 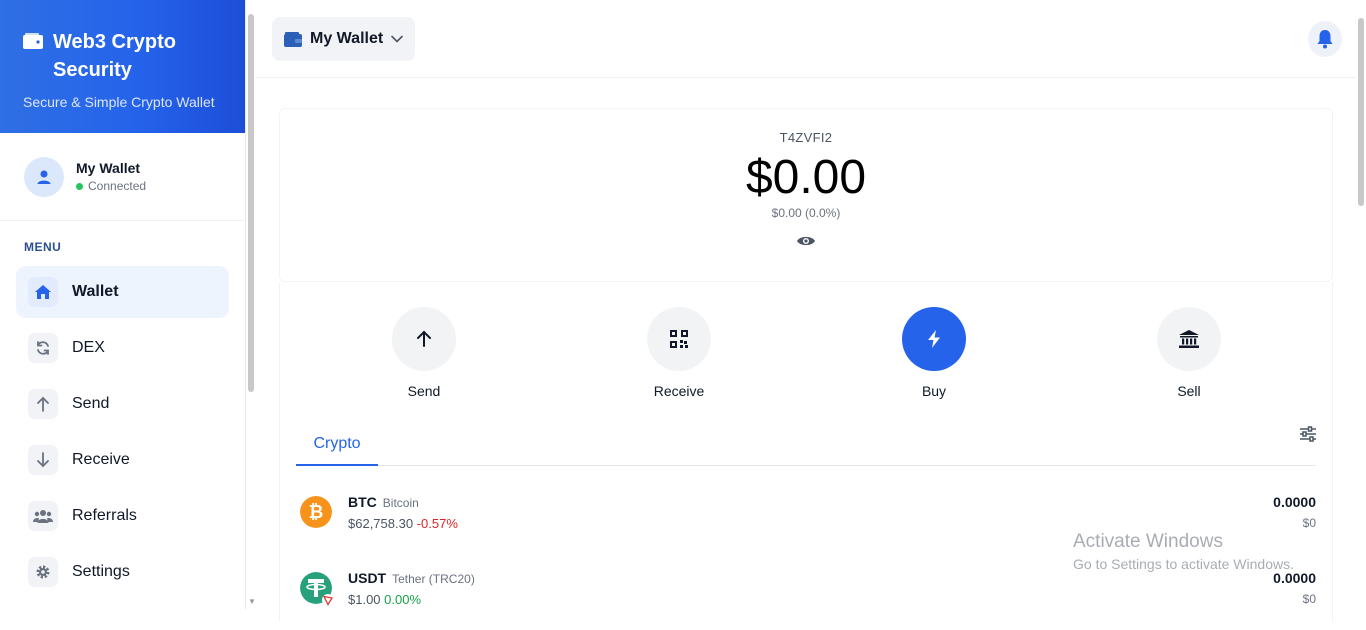 I want to click on swap-icon, so click(x=43, y=348).